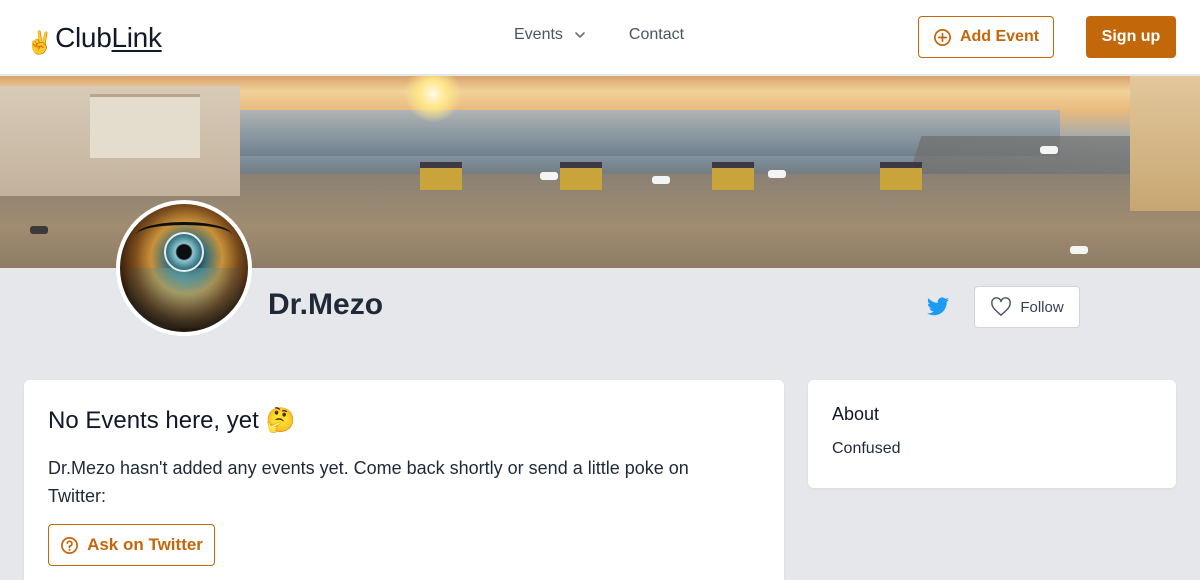 Image resolution: width=1200 pixels, height=580 pixels. I want to click on ask-on-twitter-label: Ask on Twitter, so click(145, 544).